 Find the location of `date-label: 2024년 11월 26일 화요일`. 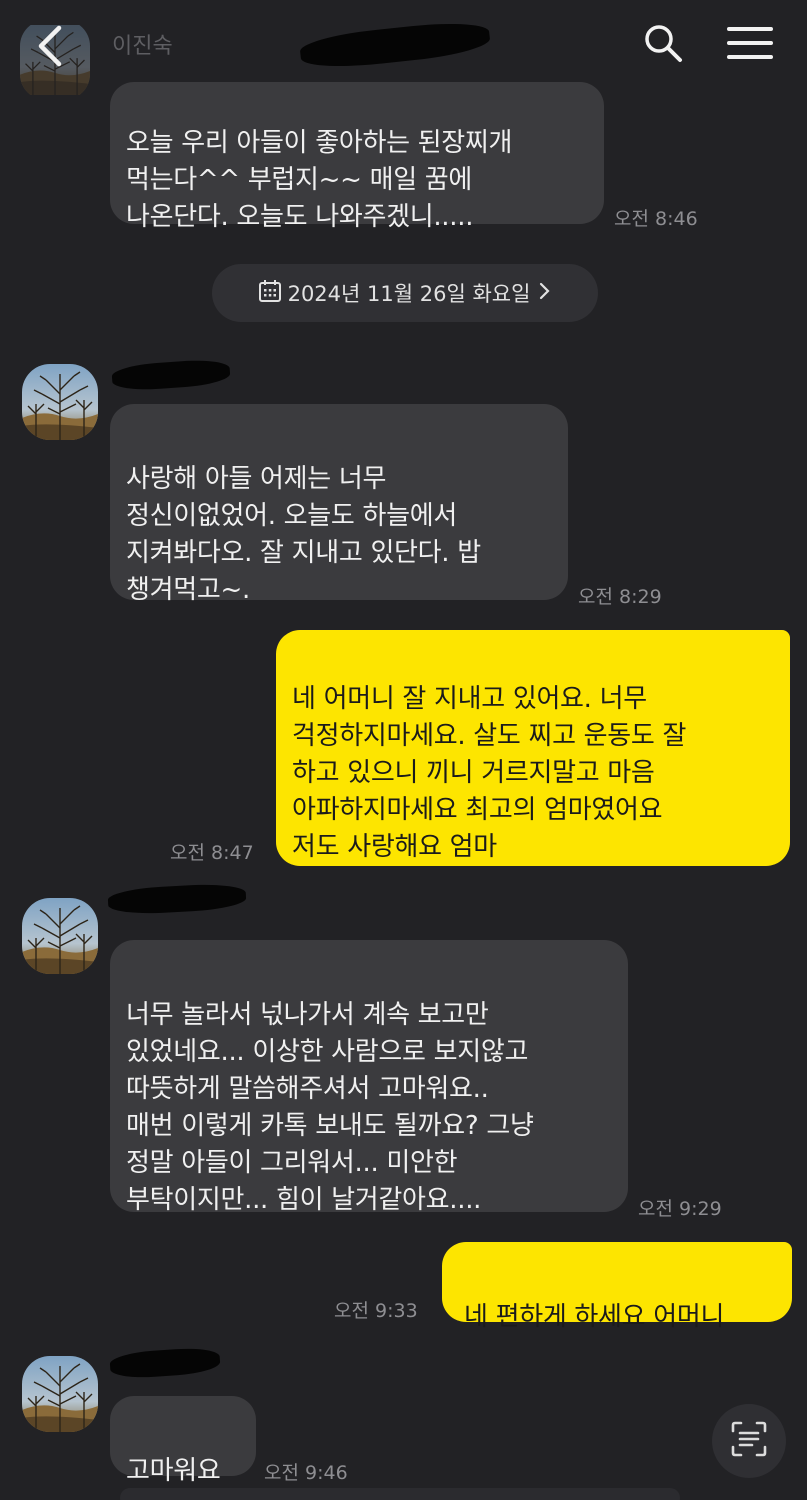

date-label: 2024년 11월 26일 화요일 is located at coordinates (409, 294).